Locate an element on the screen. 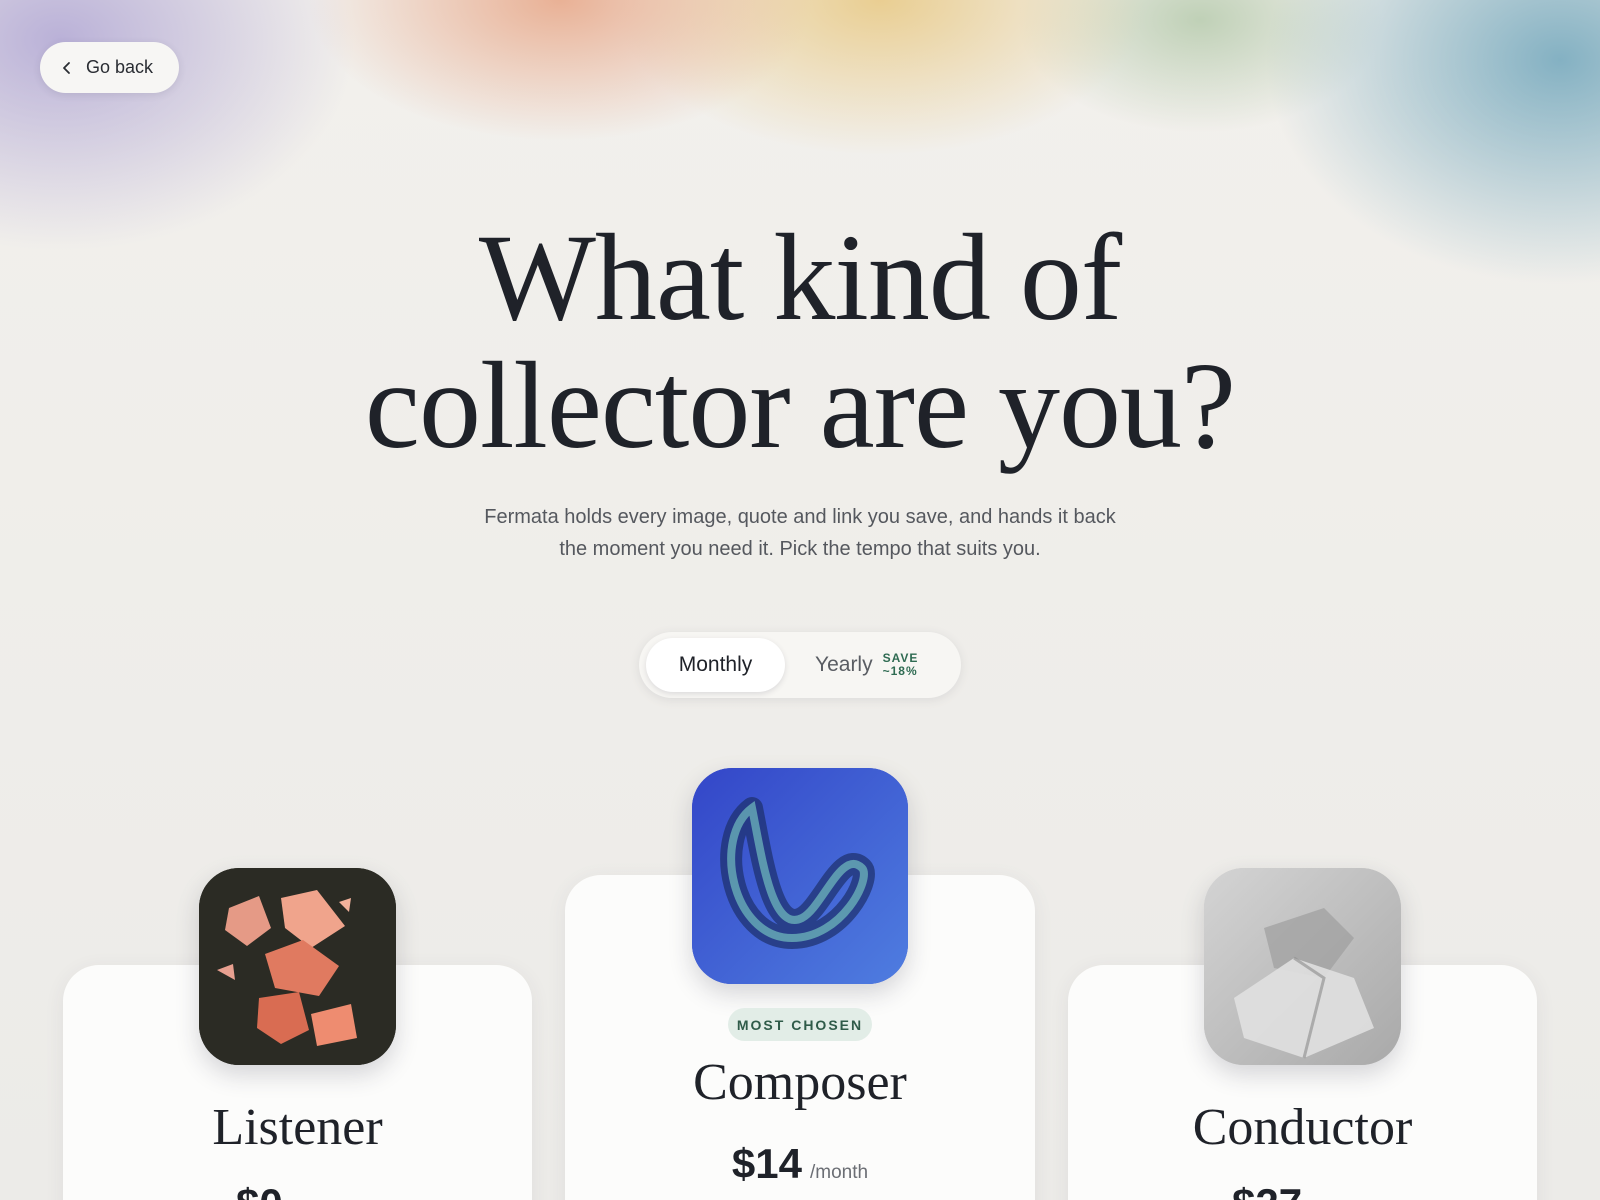 Image resolution: width=1600 pixels, height=1200 pixels. plan-name-listener: Listener is located at coordinates (297, 1127).